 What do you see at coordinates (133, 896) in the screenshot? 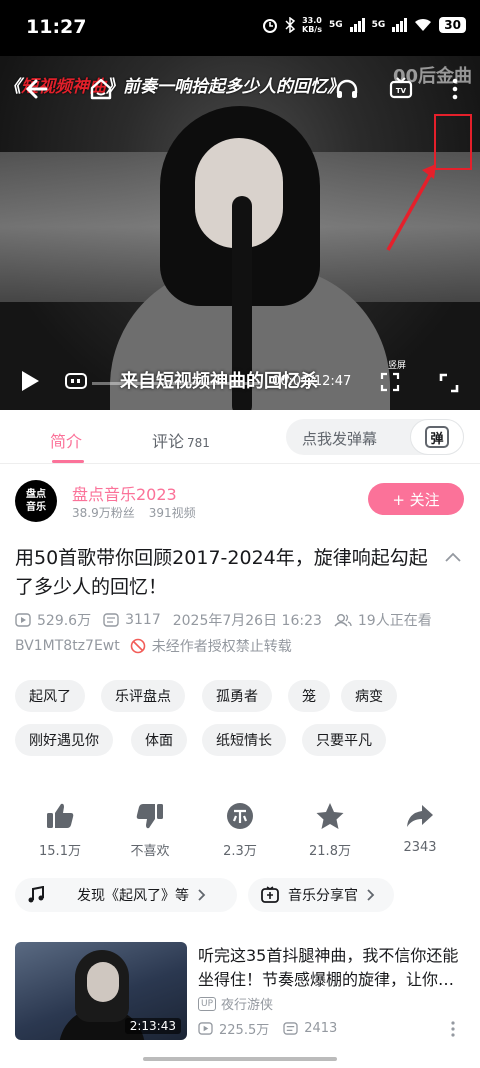
I see `music-discover-label: 发现《起风了》等` at bounding box center [133, 896].